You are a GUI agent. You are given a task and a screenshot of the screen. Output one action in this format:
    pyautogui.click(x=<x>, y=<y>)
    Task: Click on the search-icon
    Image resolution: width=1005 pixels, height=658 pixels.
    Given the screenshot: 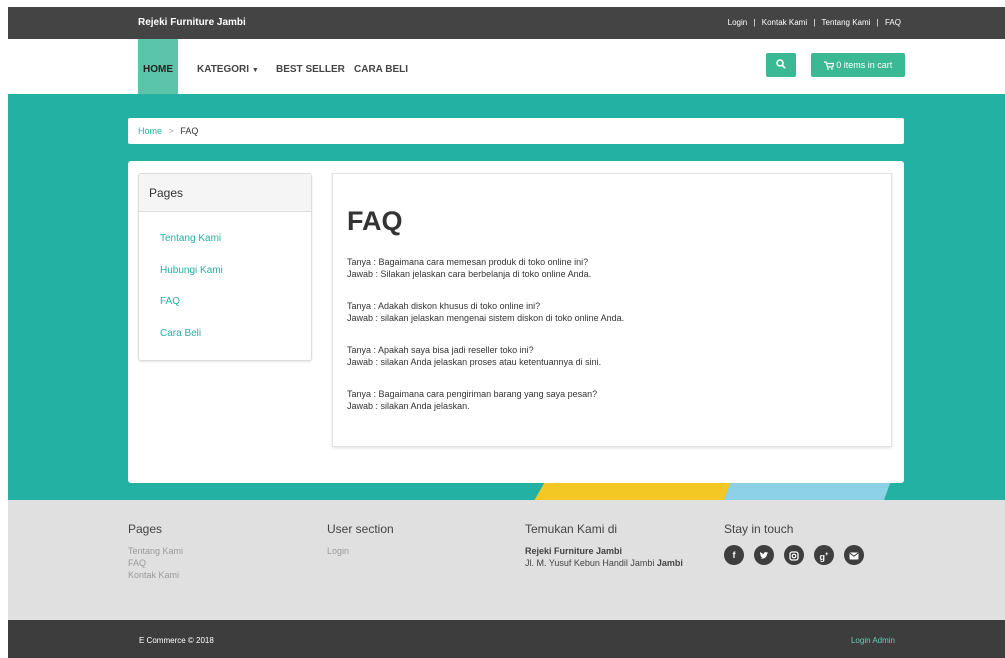 What is the action you would take?
    pyautogui.click(x=781, y=64)
    